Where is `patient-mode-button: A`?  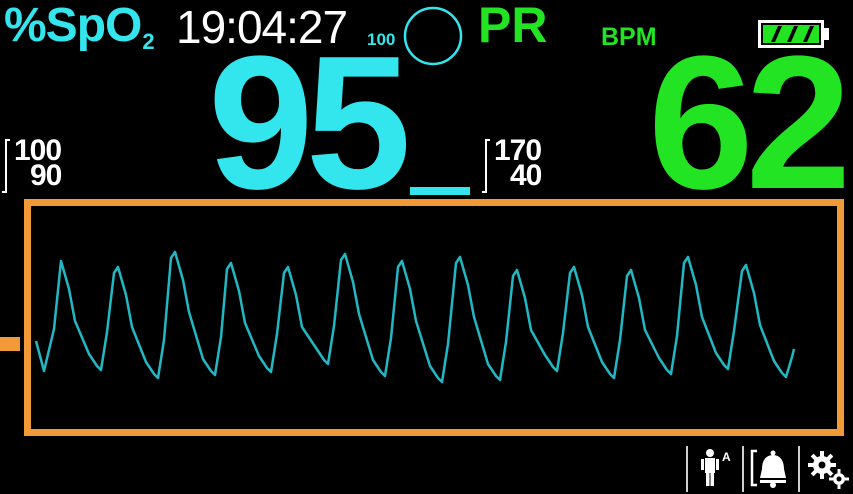 patient-mode-button: A is located at coordinates (715, 468).